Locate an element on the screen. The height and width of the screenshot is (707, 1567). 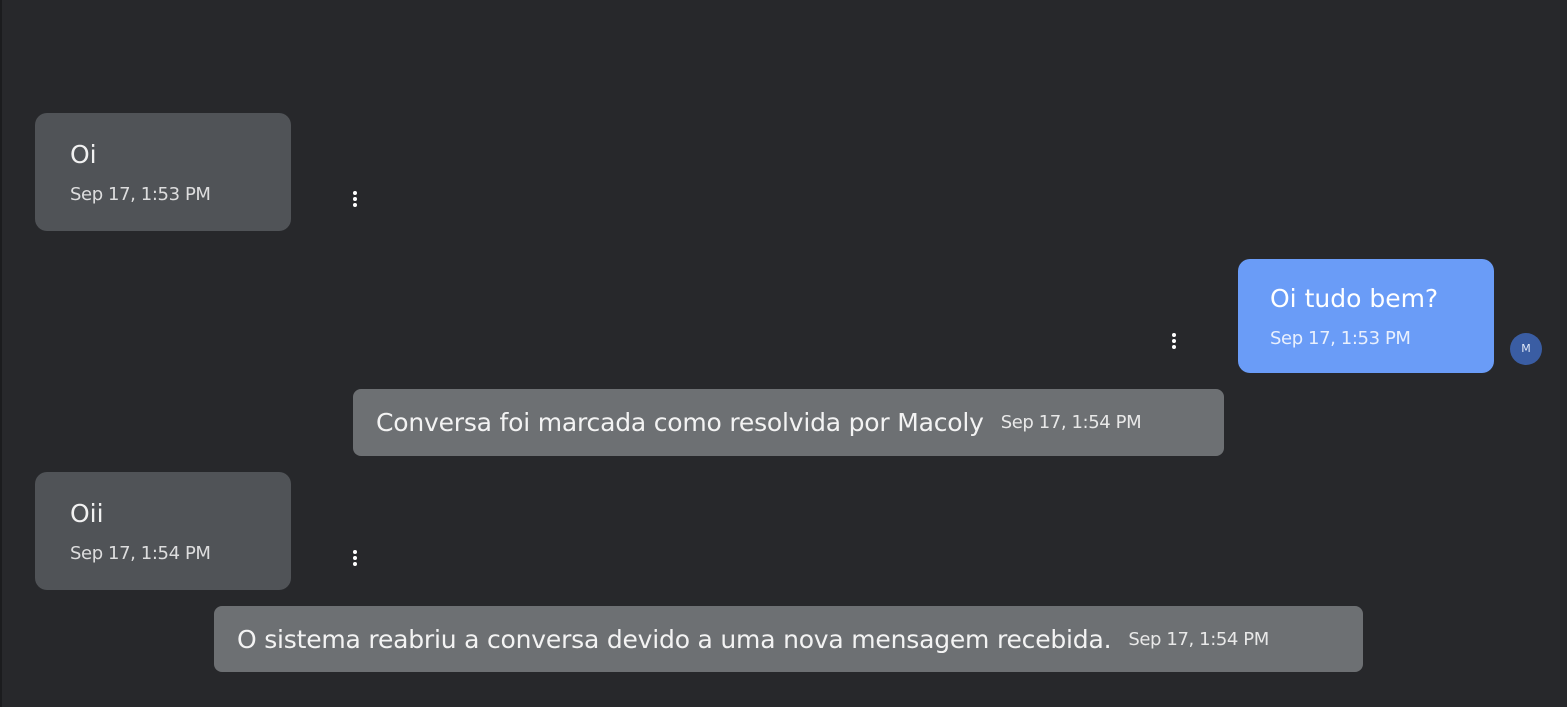
incoming-message-bubble: Oi Sep 17, 1:53 PM is located at coordinates (163, 172).